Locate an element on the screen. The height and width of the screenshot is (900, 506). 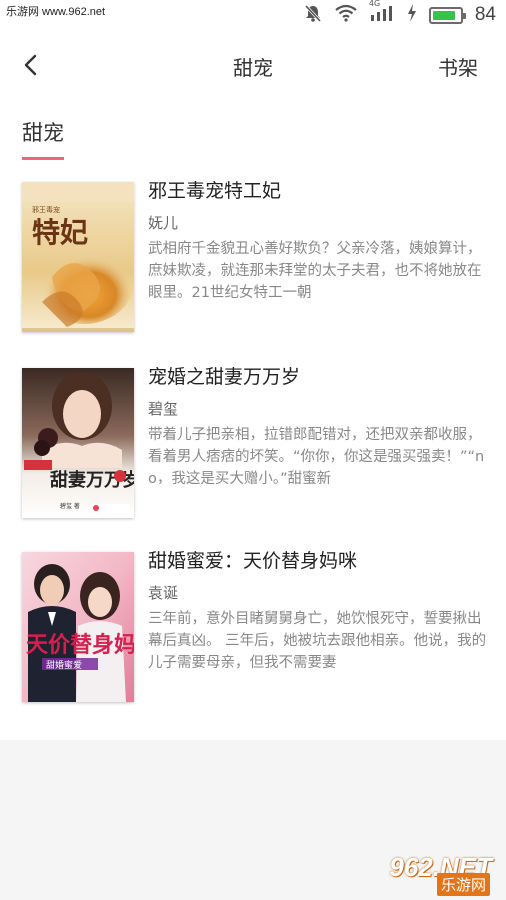
cover-title-text: 天价替身妈咪 is located at coordinates (80, 645).